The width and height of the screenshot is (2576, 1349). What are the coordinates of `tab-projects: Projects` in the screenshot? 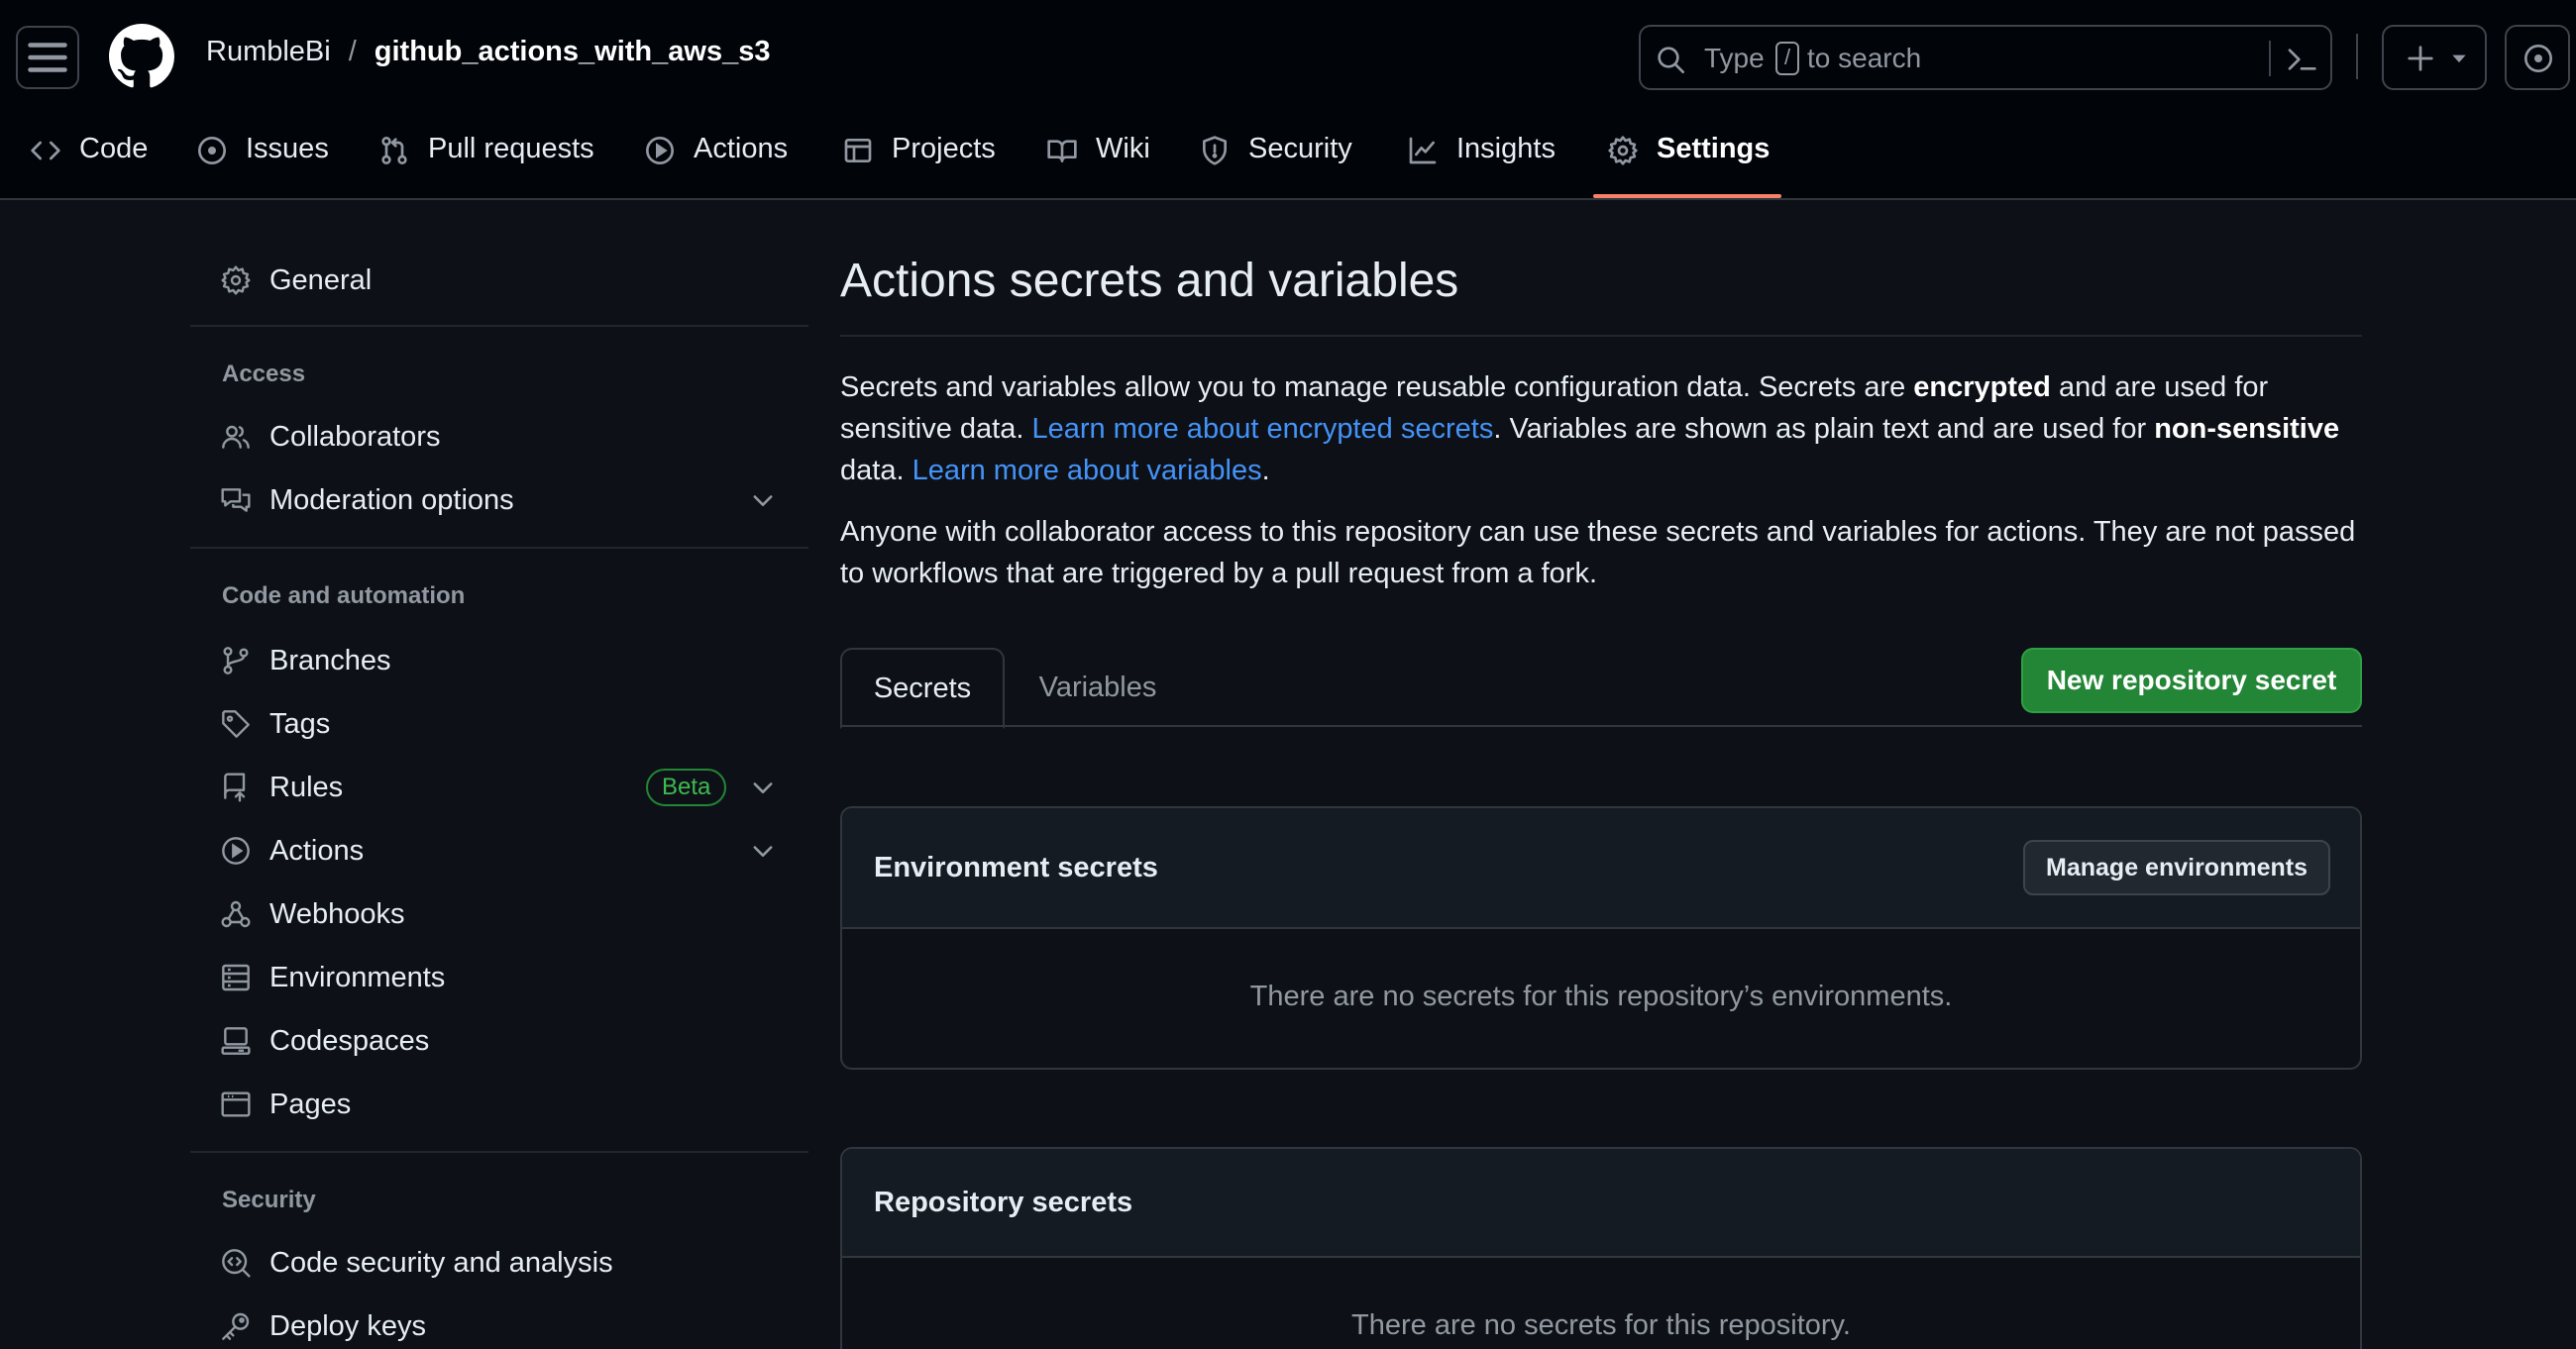 It's located at (919, 159).